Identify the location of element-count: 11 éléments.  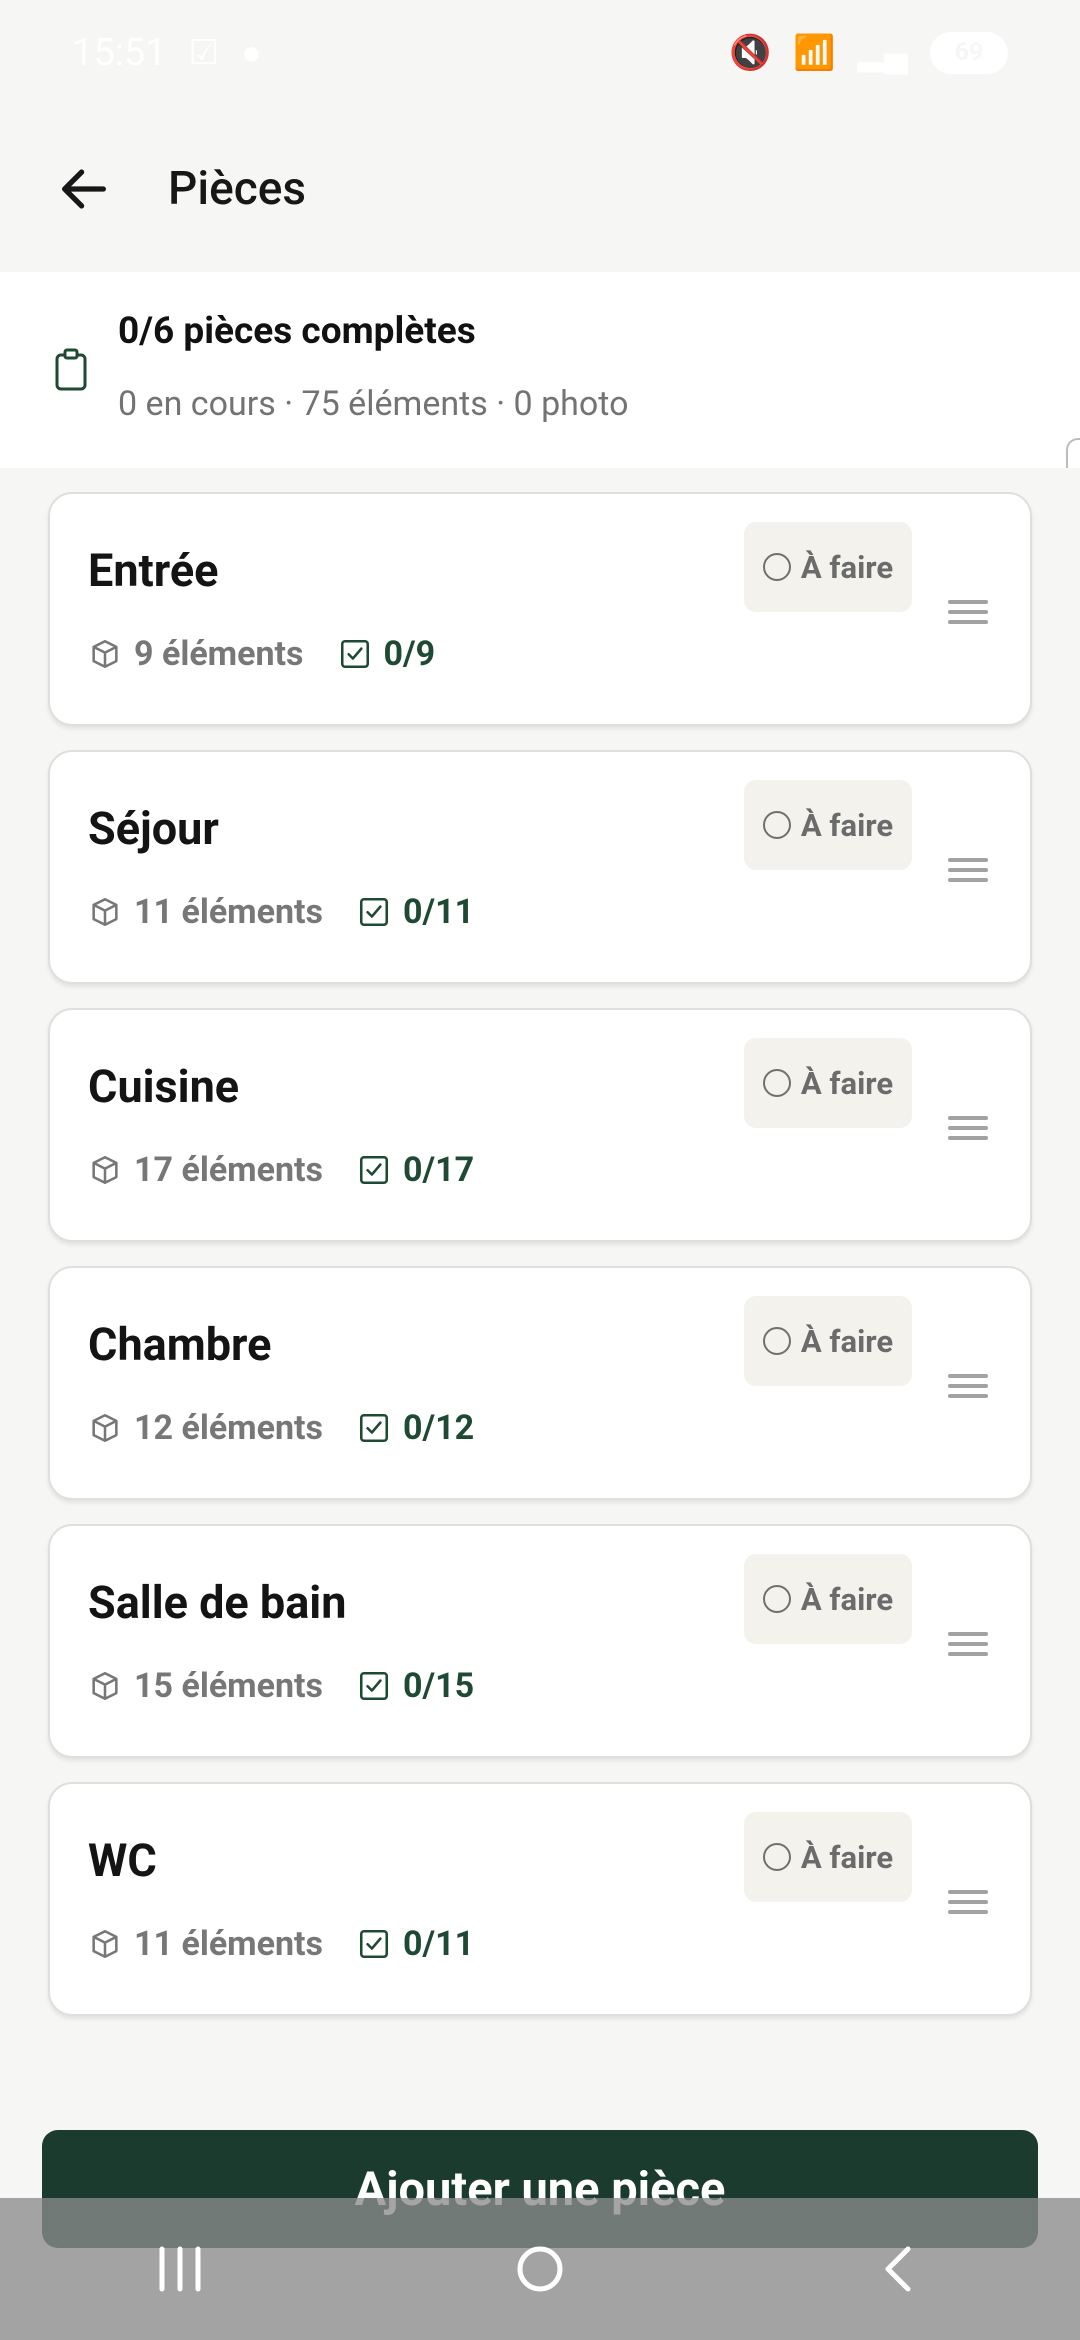
(205, 1944).